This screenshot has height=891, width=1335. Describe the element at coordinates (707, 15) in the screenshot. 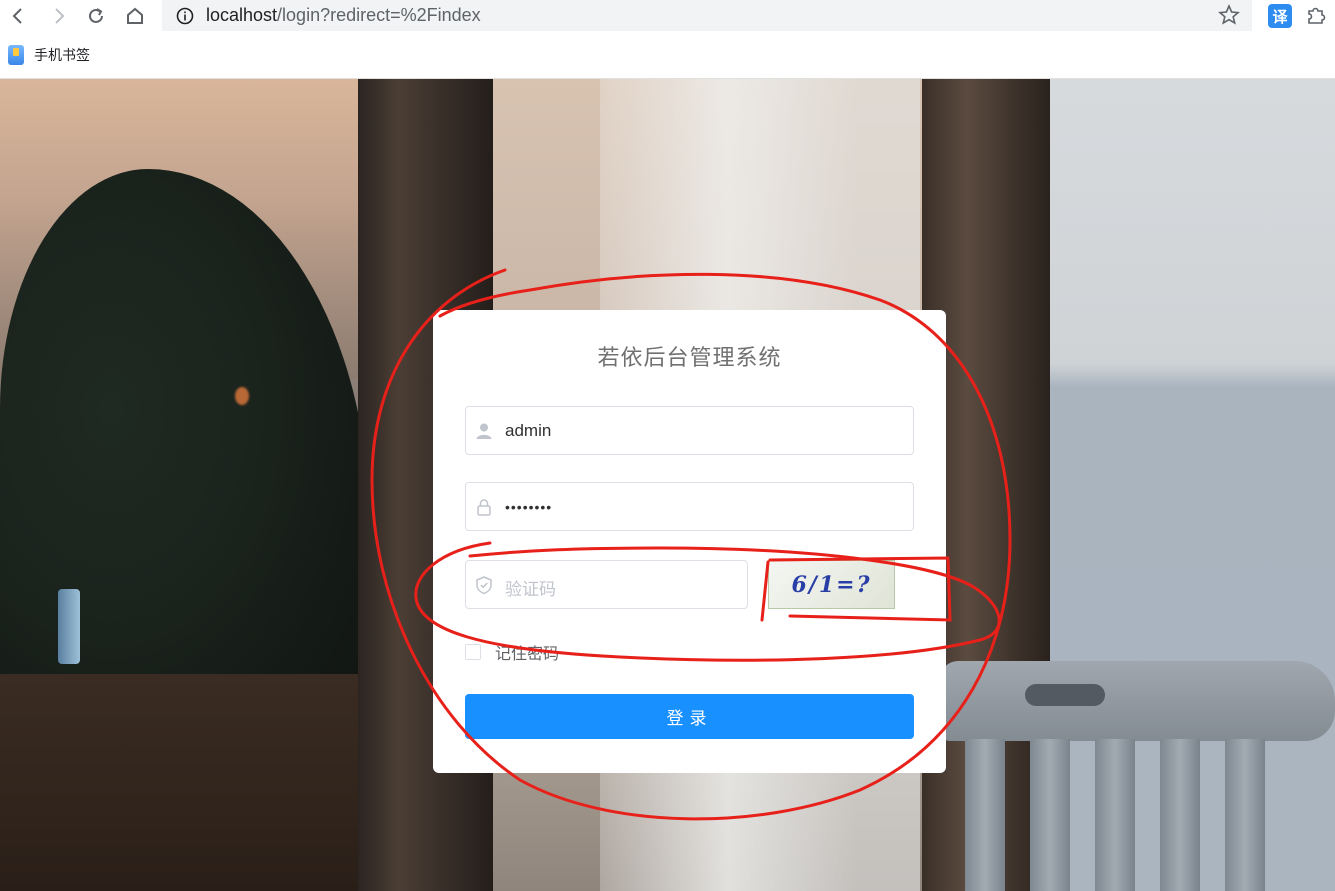

I see `address-bar: localhost/login?redirect=%2Findex` at that location.